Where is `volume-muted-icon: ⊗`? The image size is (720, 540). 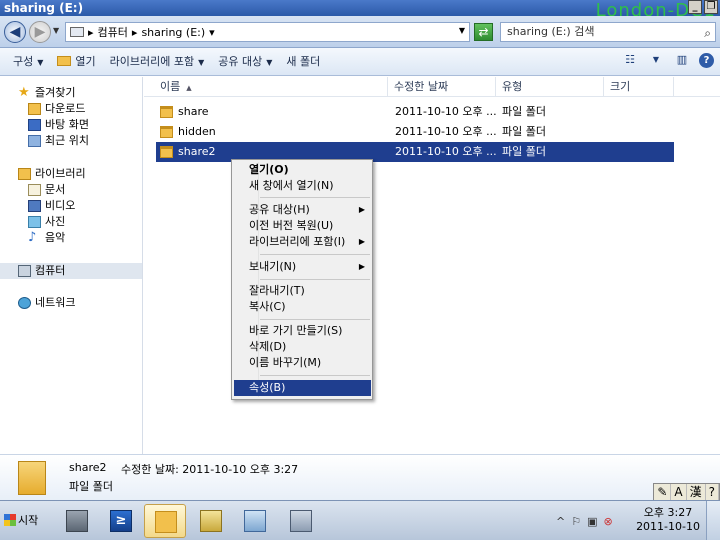
volume-muted-icon: ⊗ is located at coordinates (608, 521).